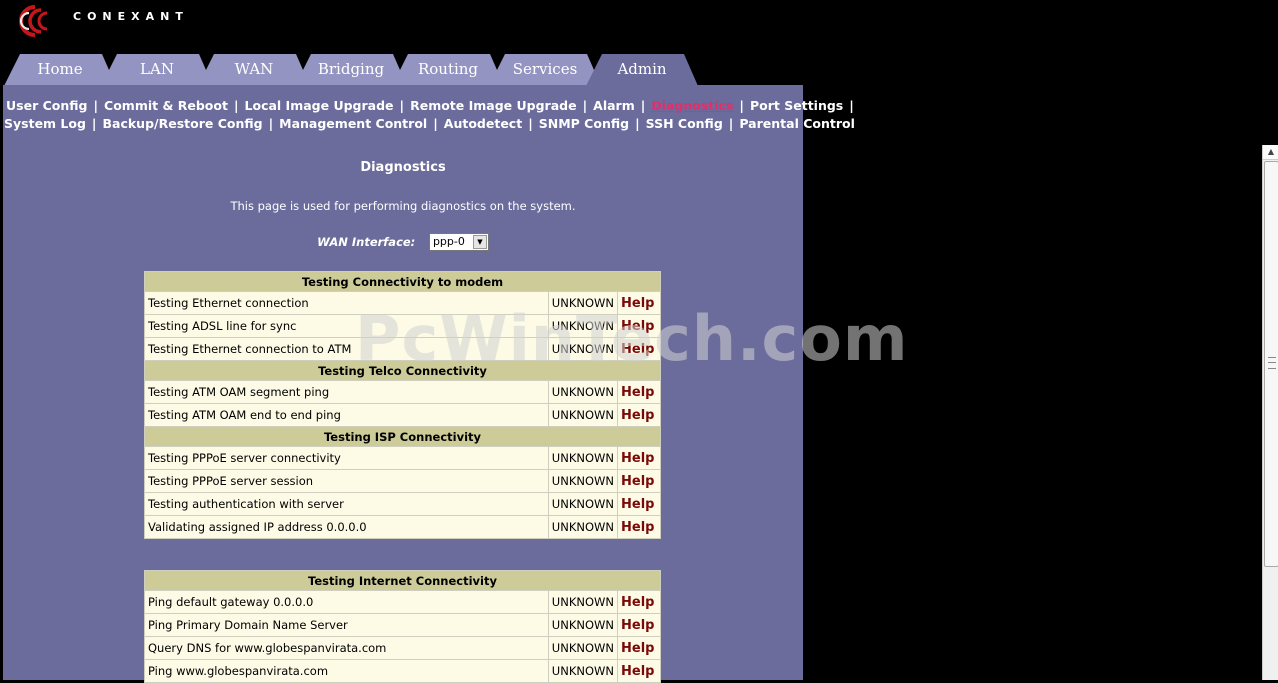  Describe the element at coordinates (479, 242) in the screenshot. I see `dropdown-arrow-icon: ▼` at that location.